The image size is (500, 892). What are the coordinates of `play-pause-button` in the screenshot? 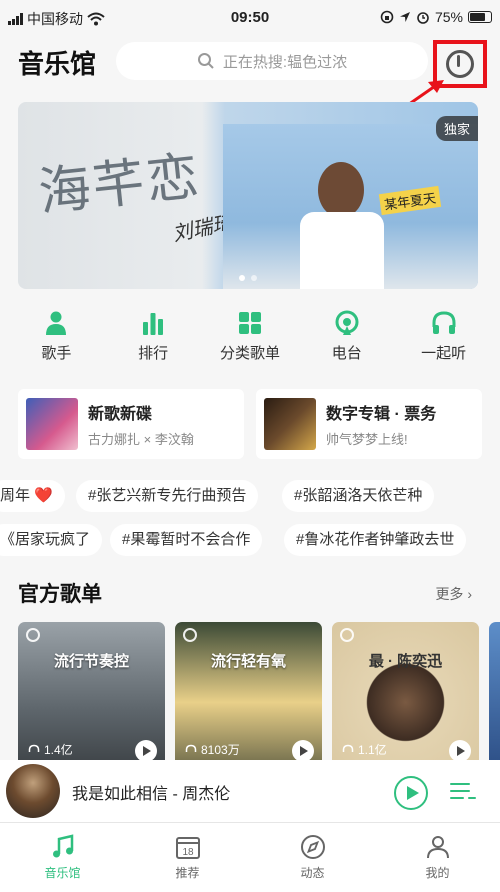 It's located at (411, 793).